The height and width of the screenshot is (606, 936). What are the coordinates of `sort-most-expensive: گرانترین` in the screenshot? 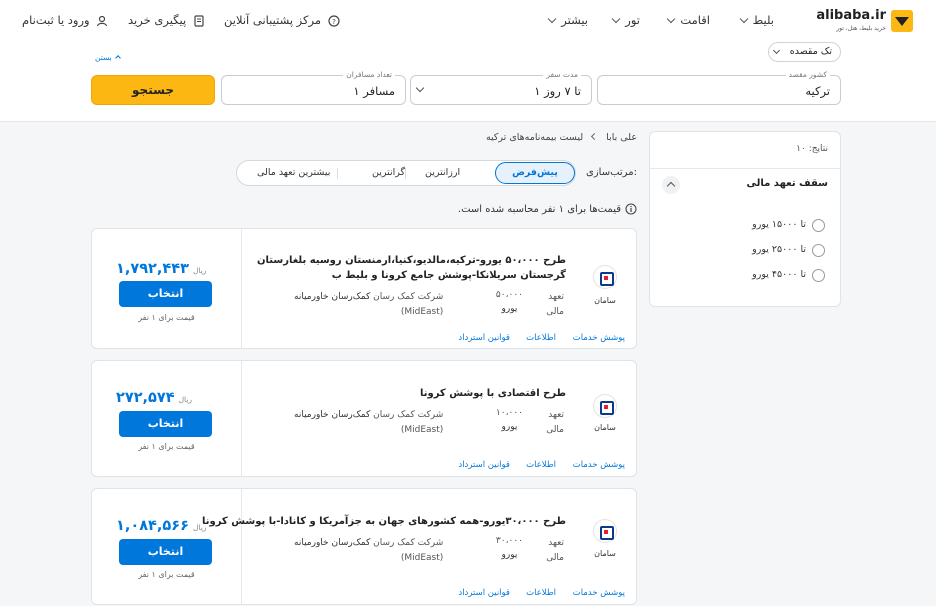 It's located at (388, 172).